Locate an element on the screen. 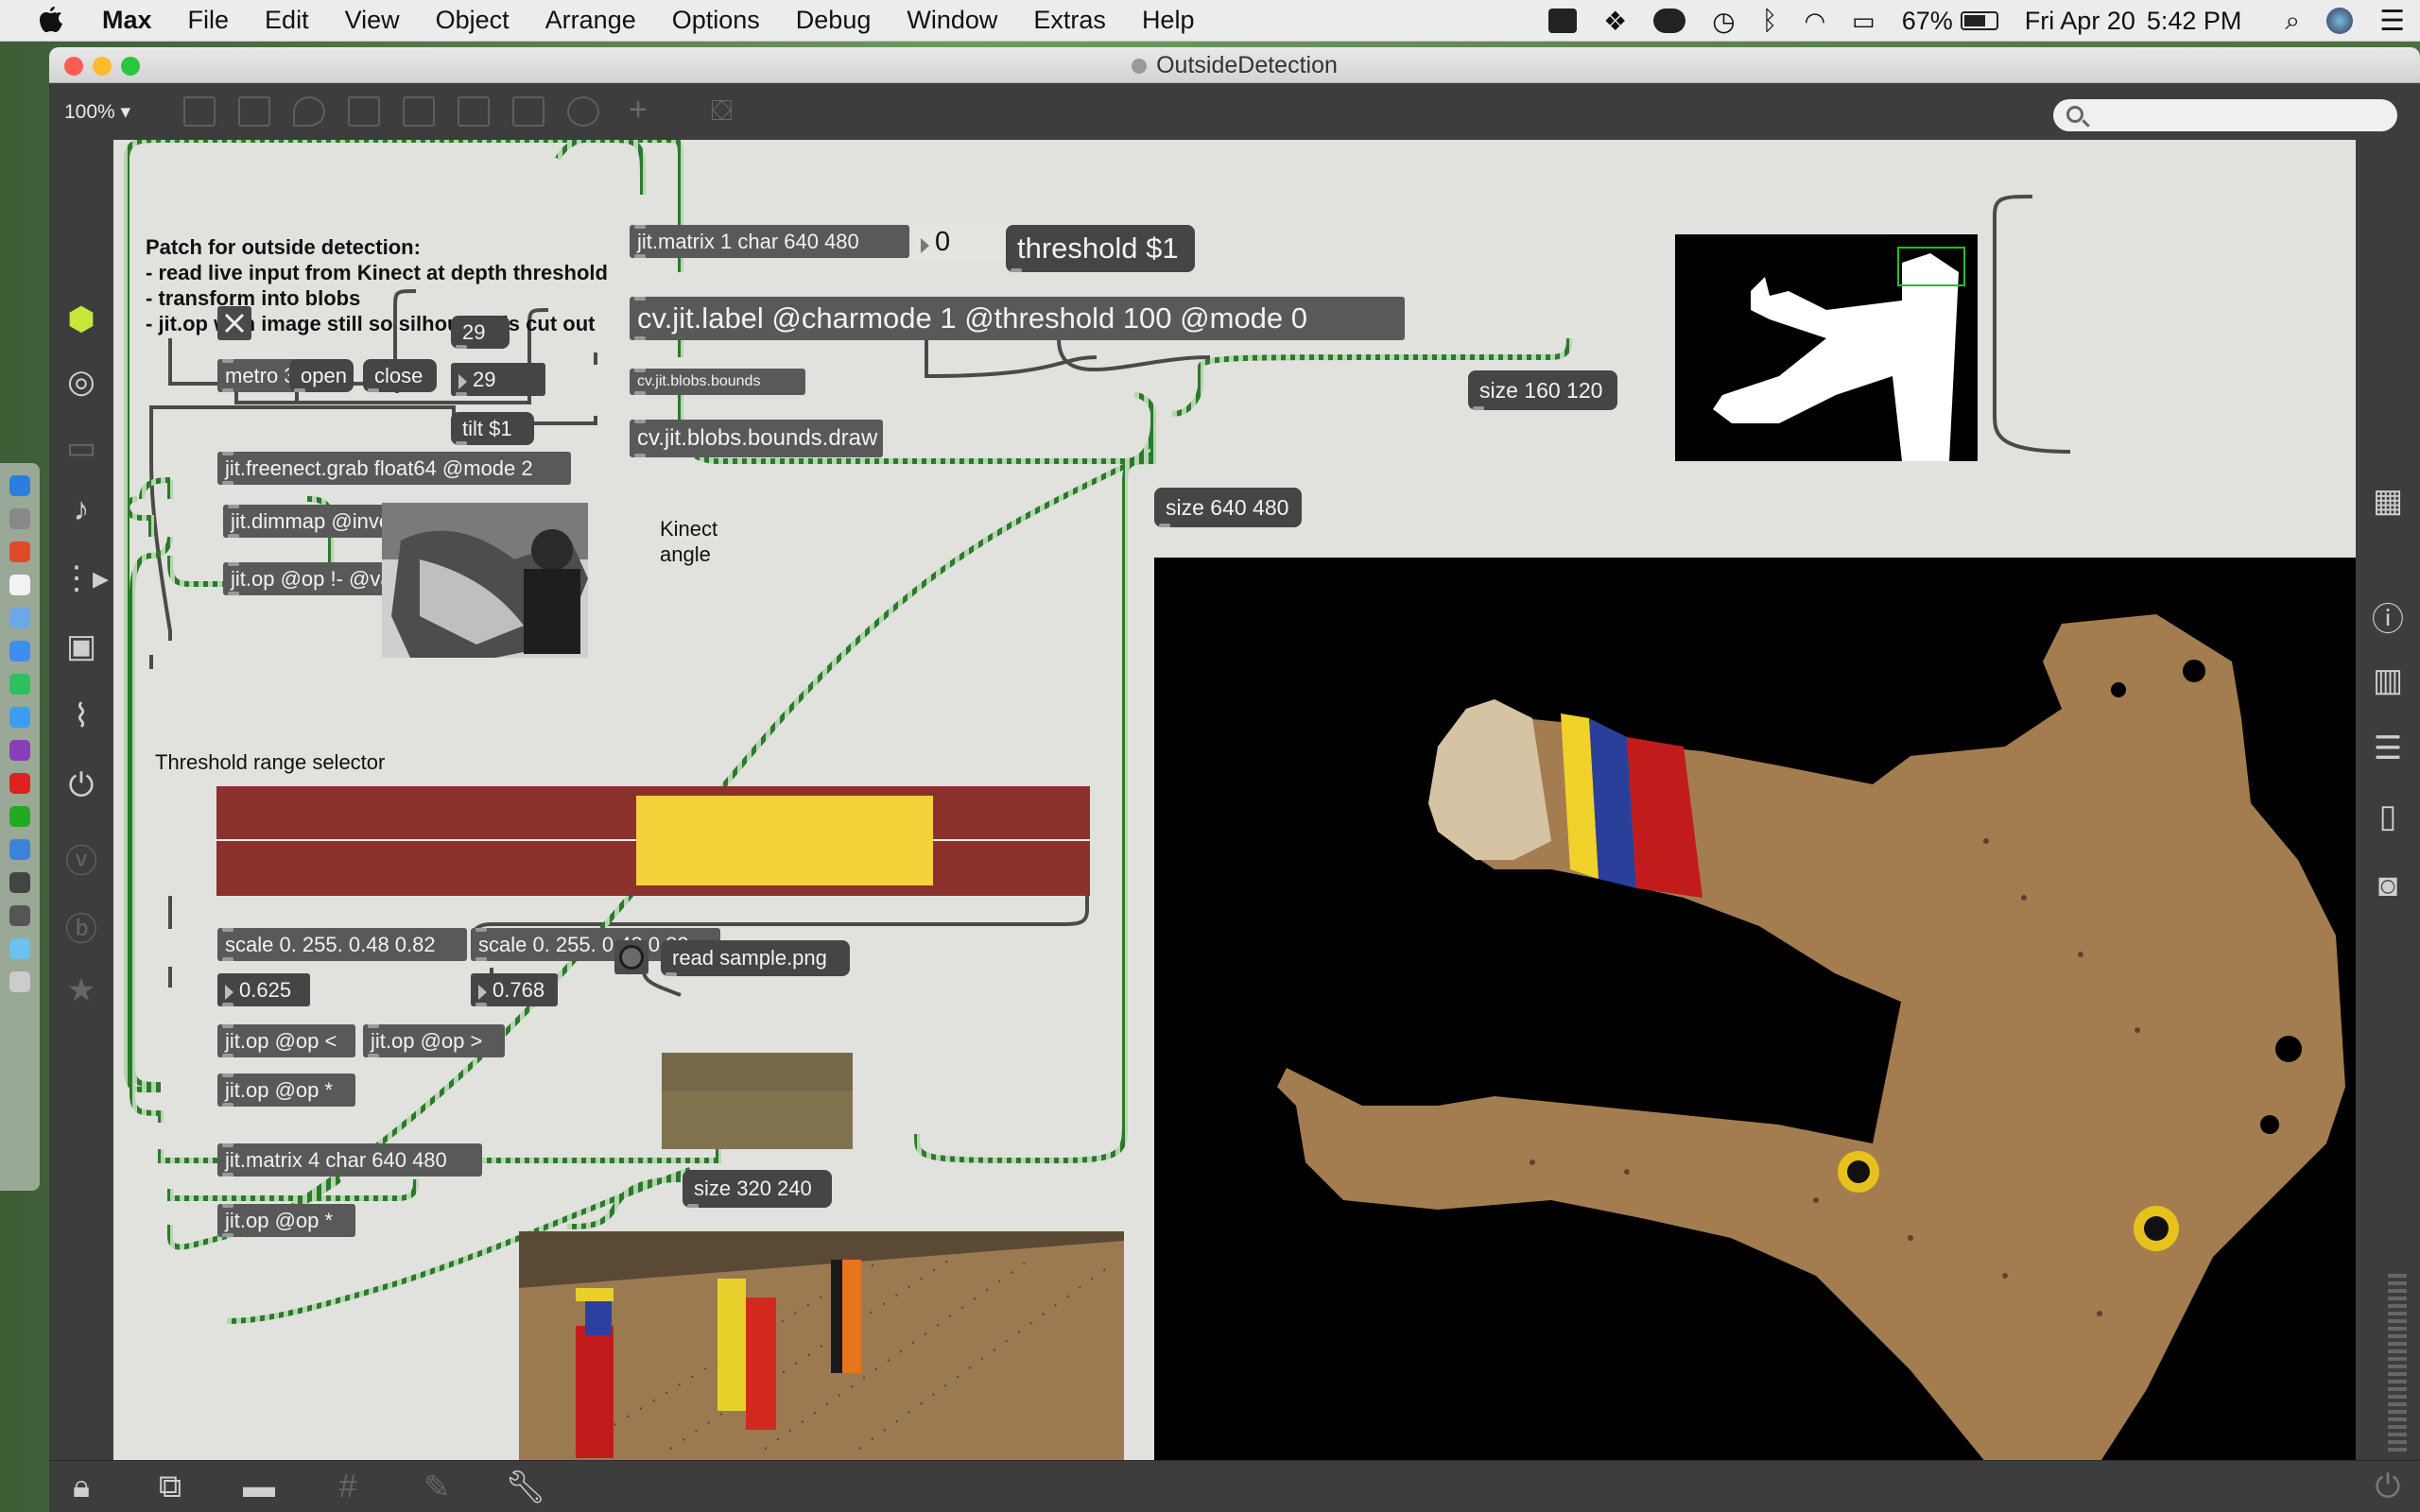  menu-file: File is located at coordinates (209, 20).